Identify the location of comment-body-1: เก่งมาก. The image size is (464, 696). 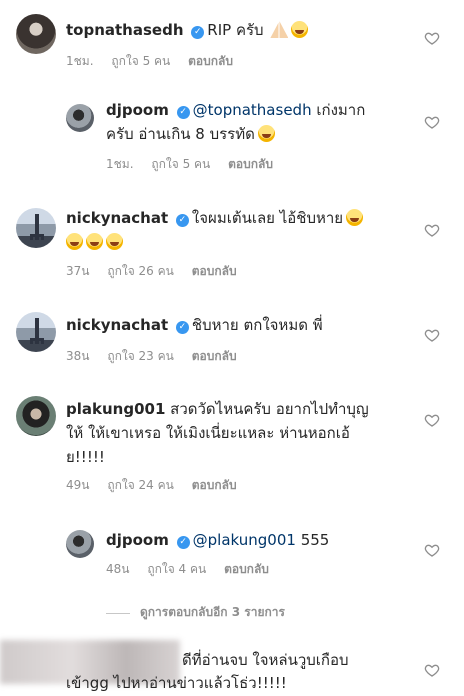
(341, 110).